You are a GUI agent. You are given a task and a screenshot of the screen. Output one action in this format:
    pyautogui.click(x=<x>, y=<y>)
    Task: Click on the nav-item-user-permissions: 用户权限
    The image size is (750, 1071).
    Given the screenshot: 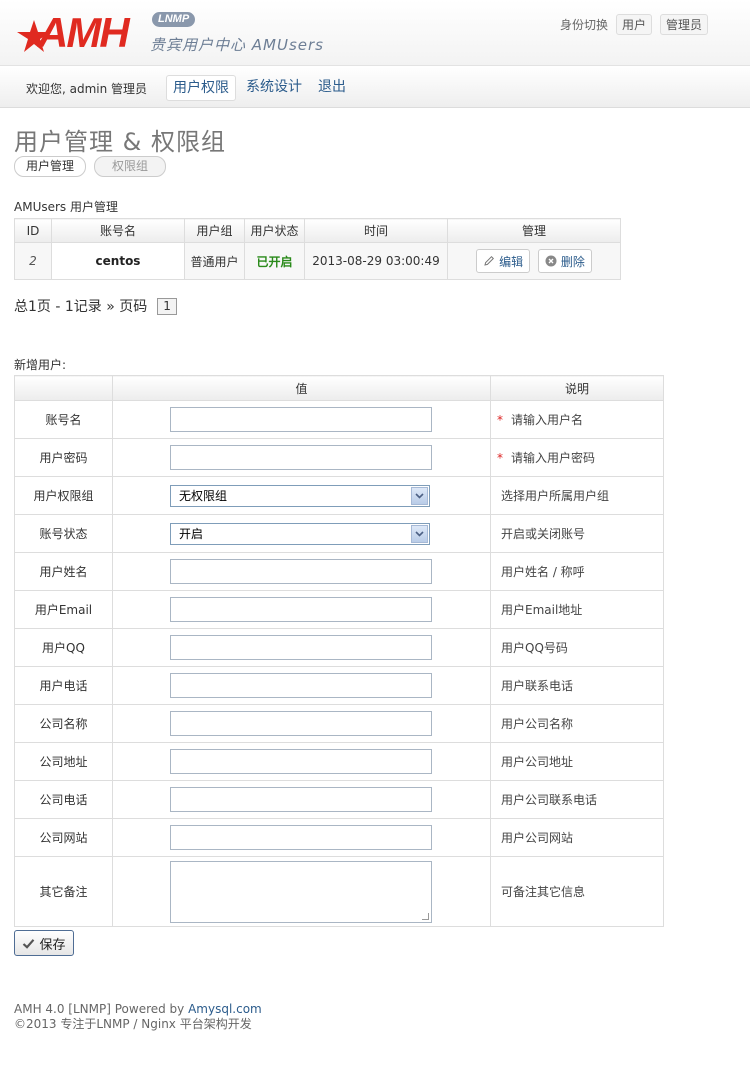 What is the action you would take?
    pyautogui.click(x=201, y=88)
    